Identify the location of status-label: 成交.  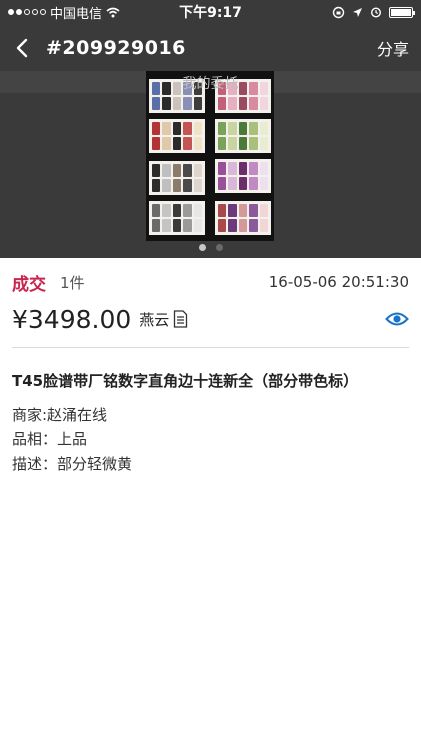
(29, 284).